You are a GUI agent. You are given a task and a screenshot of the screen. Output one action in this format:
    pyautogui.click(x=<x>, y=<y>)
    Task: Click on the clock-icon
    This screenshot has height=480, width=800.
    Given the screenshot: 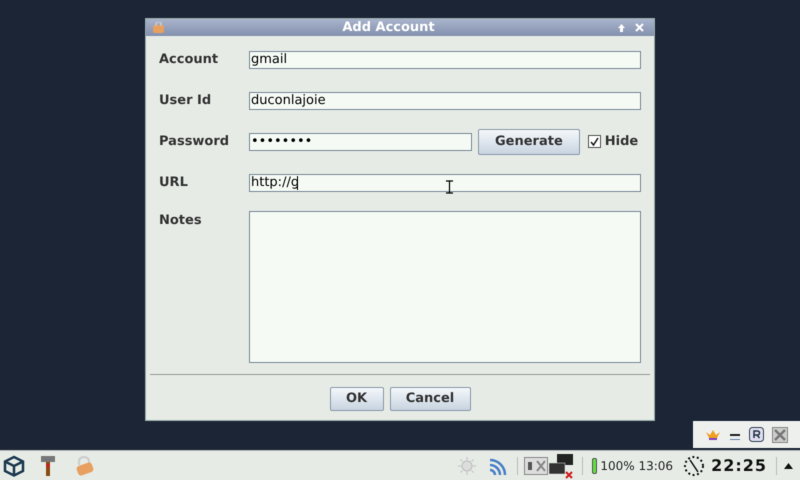 What is the action you would take?
    pyautogui.click(x=694, y=465)
    